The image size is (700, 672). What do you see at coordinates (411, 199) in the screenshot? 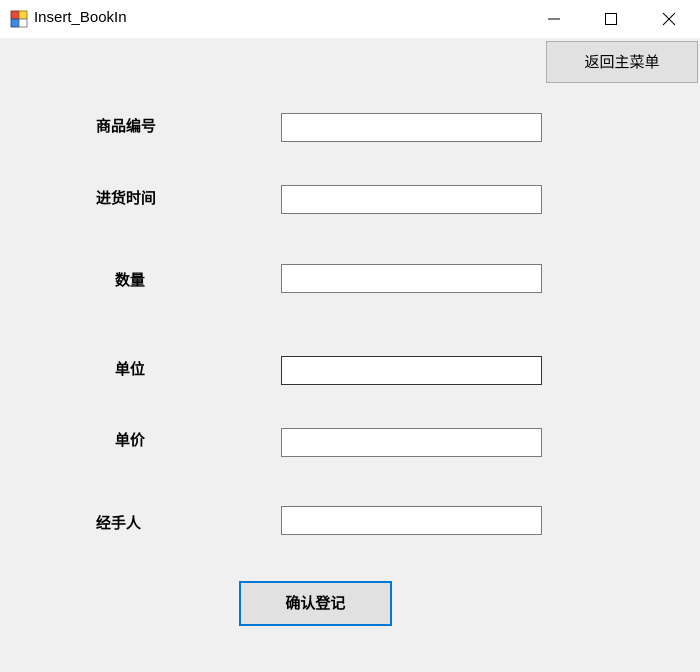
I see `purchase-time-input` at bounding box center [411, 199].